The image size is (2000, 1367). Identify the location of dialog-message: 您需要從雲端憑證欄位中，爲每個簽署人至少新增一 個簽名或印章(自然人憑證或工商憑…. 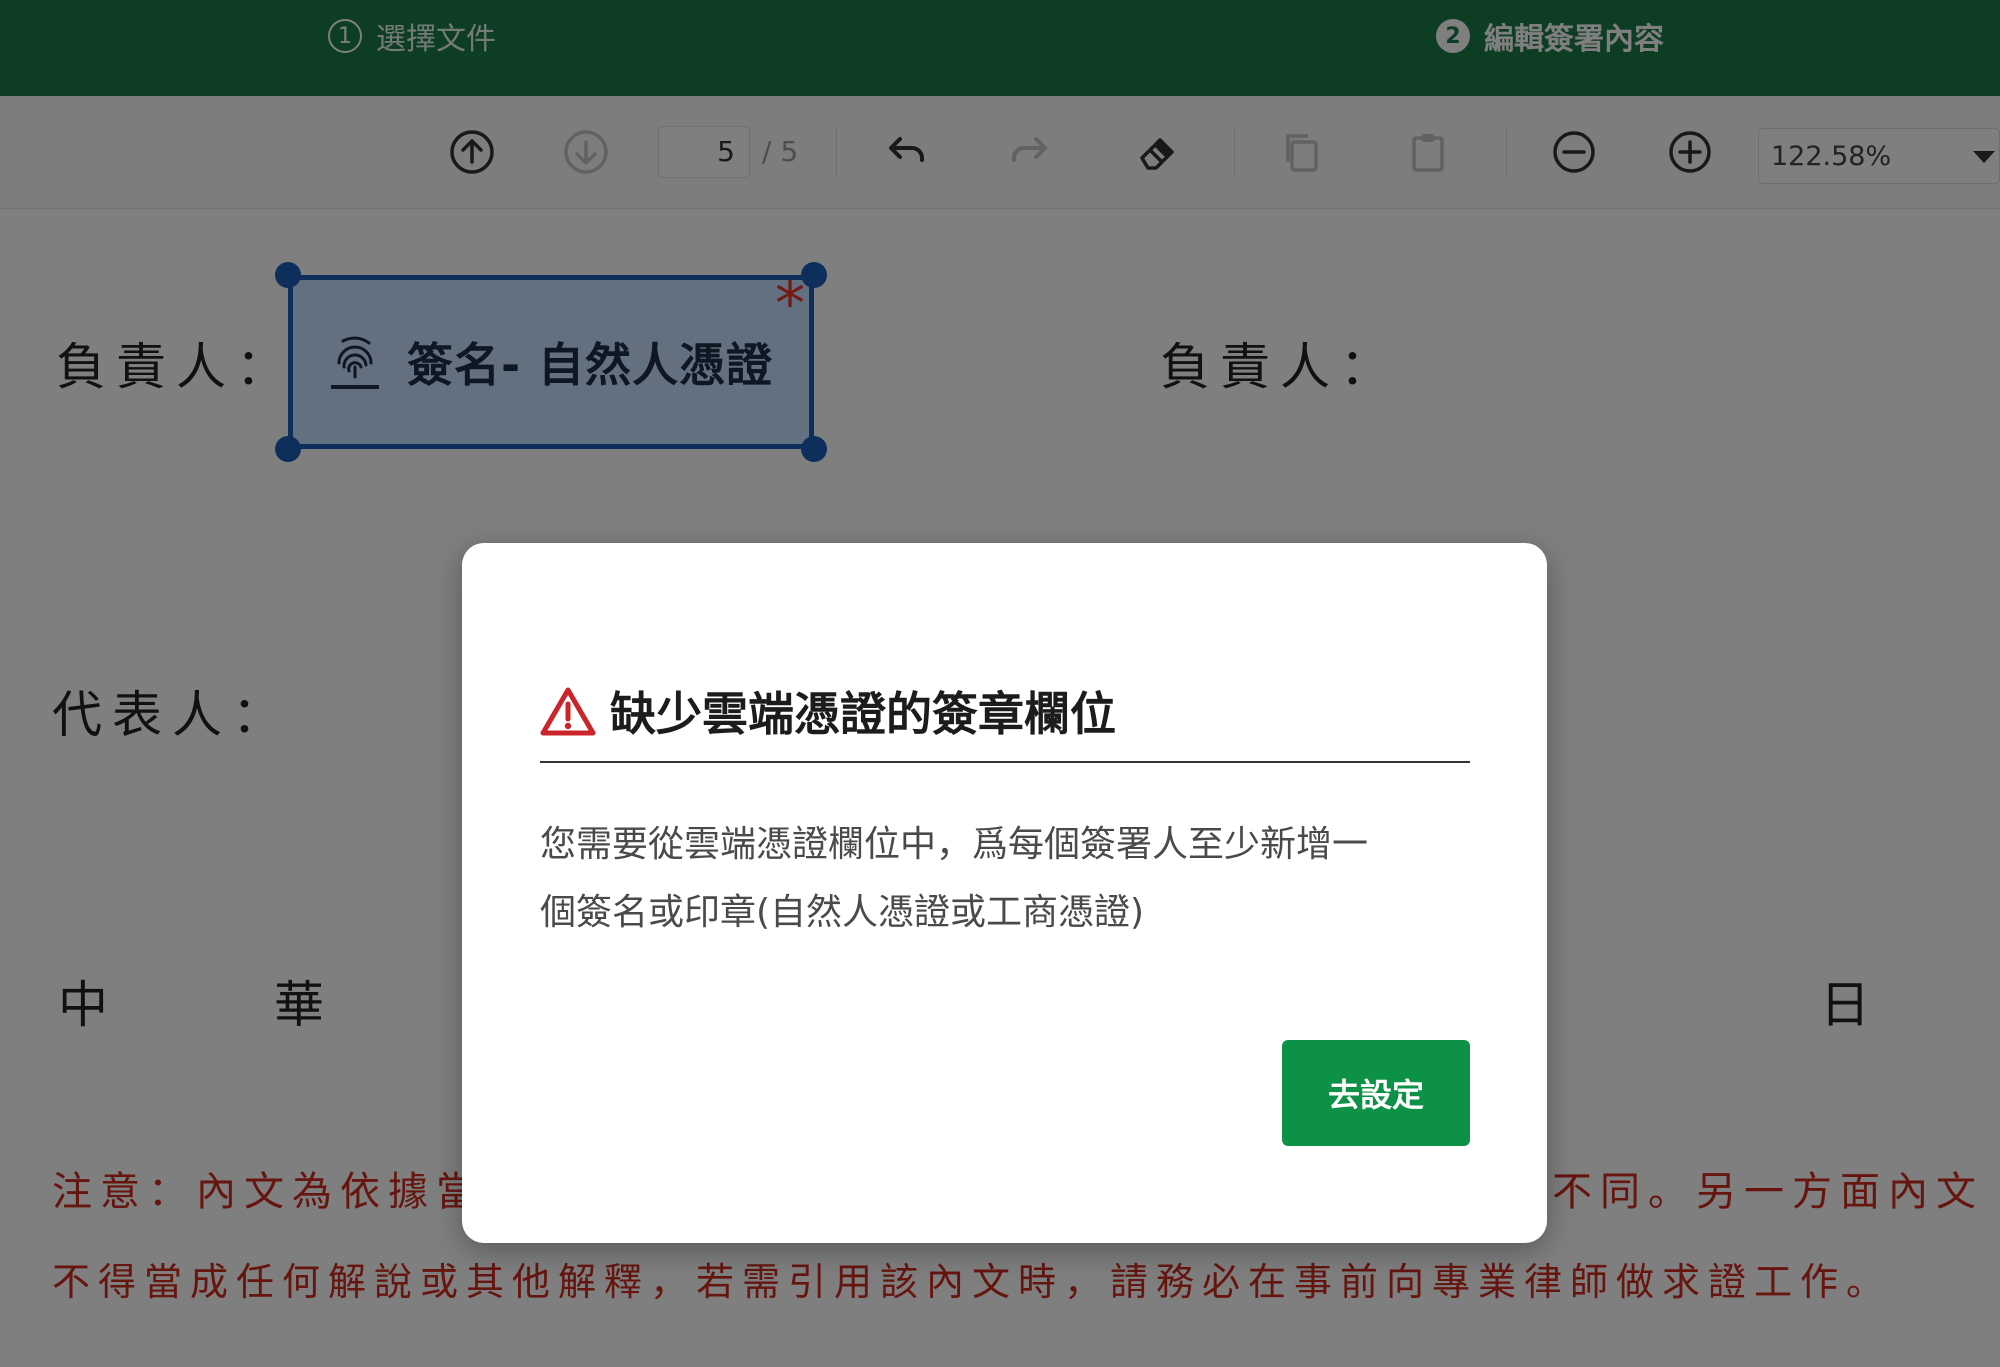
(1005, 879).